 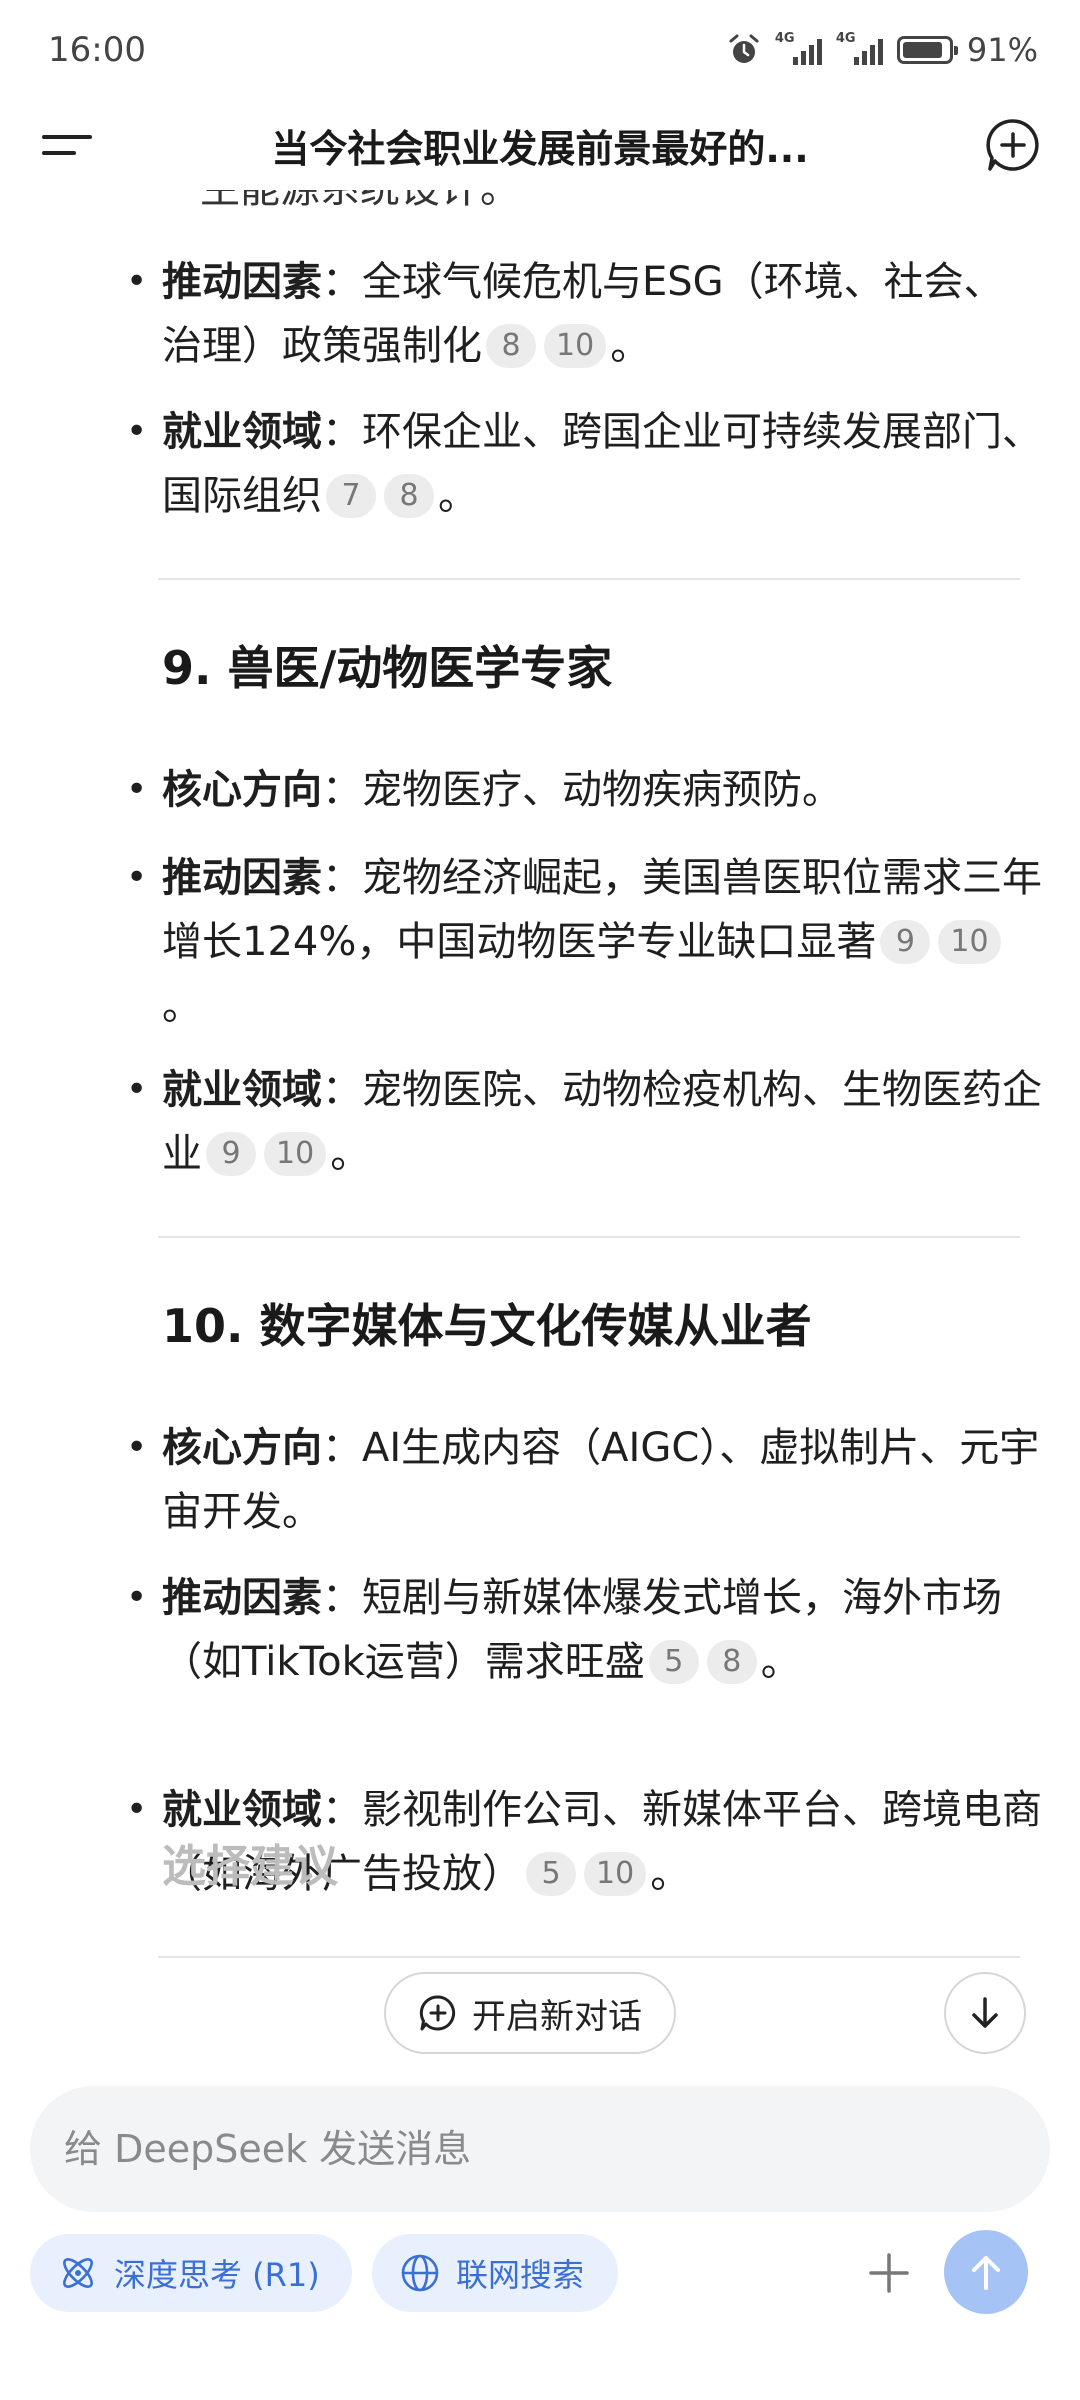 I want to click on deep-think-button: 深度思考 (R1), so click(x=191, y=2273).